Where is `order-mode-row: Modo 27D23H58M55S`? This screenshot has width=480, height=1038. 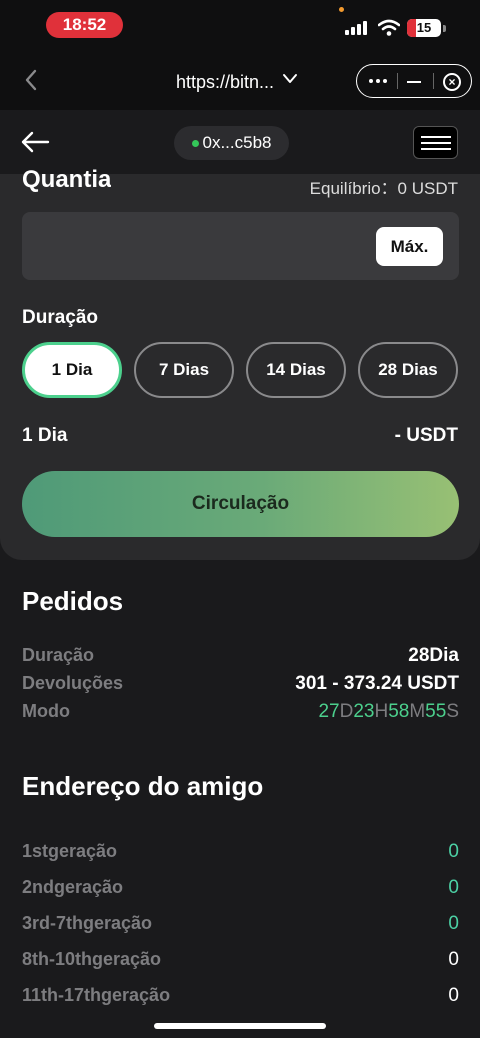
order-mode-row: Modo 27D23H58M55S is located at coordinates (240, 714).